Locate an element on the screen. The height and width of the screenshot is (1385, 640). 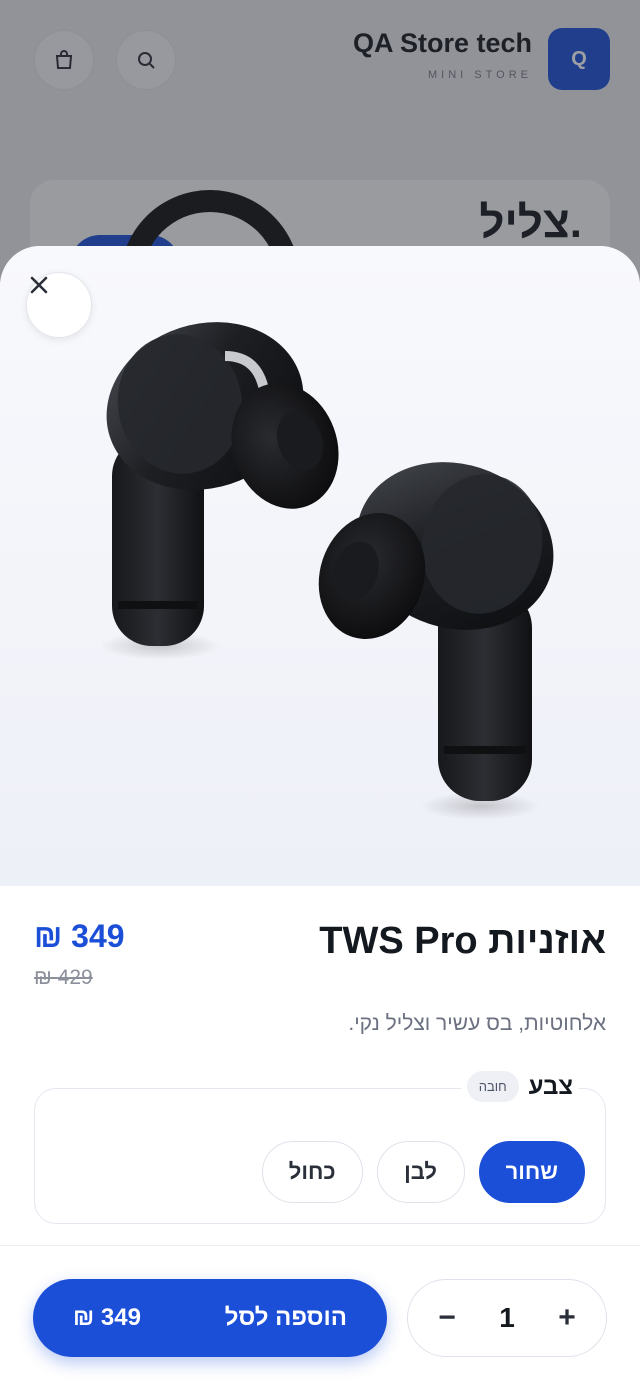
quantity-stepper: − 1 + is located at coordinates (507, 1318).